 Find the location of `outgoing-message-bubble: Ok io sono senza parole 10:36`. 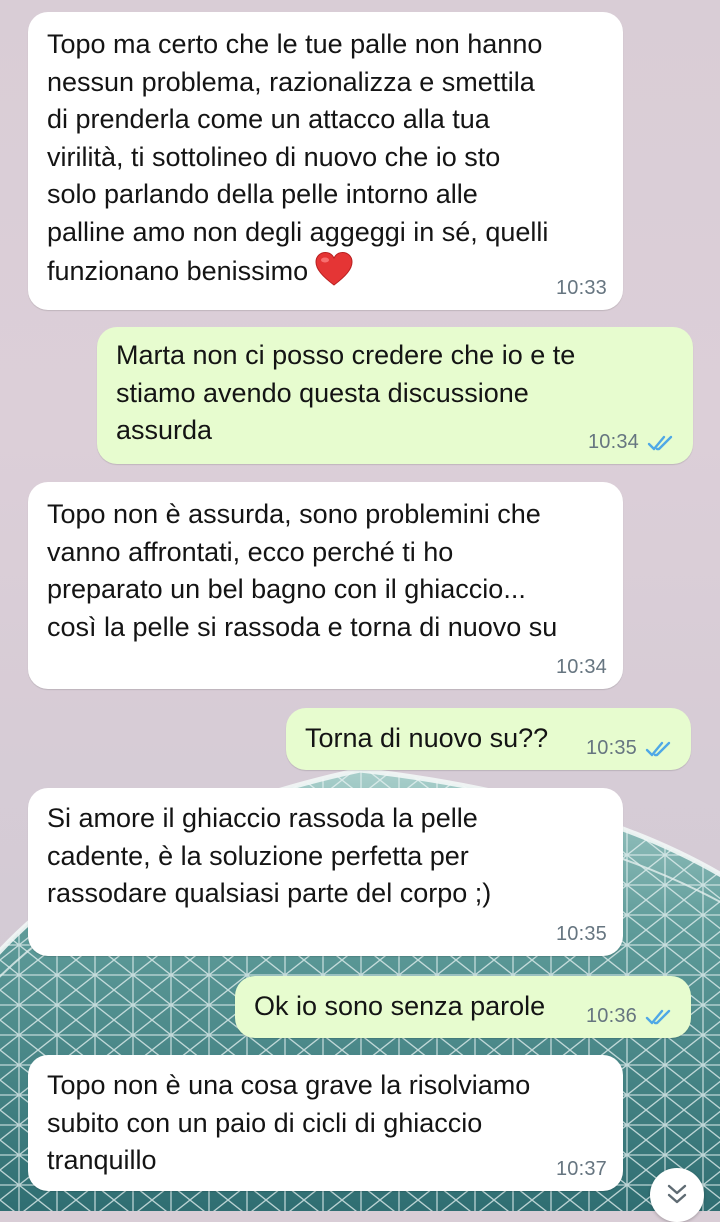

outgoing-message-bubble: Ok io sono senza parole 10:36 is located at coordinates (463, 1007).